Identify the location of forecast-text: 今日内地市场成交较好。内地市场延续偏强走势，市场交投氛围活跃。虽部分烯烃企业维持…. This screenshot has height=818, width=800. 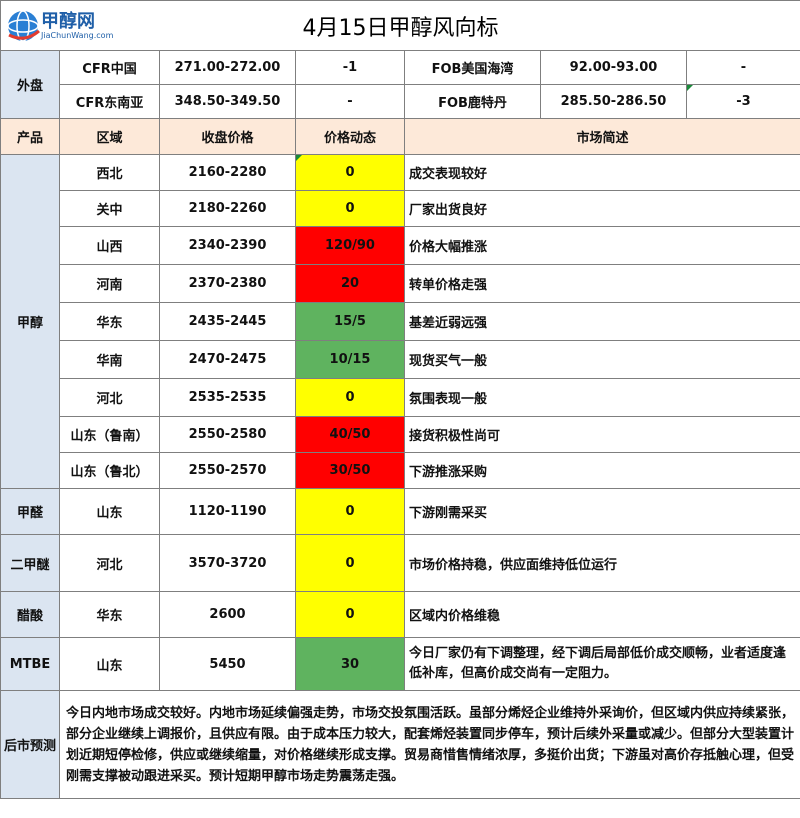
(429, 744).